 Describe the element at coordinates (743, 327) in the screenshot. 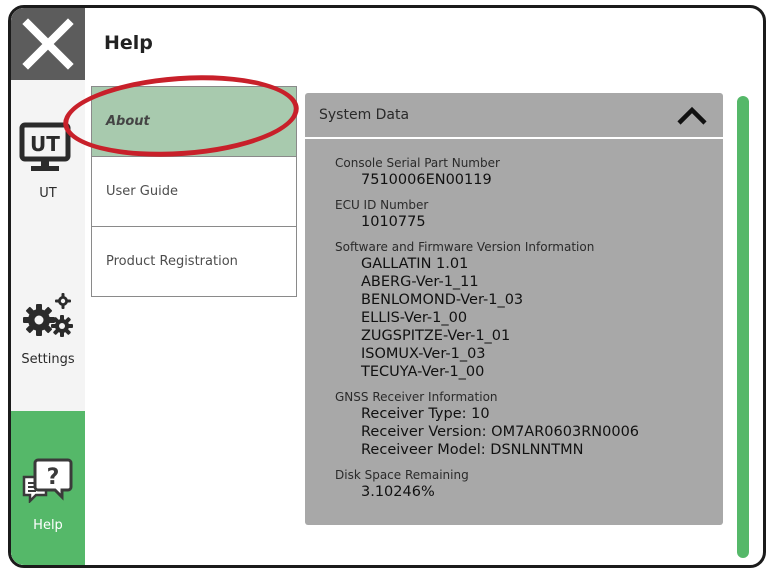

I see `scrollbar` at that location.